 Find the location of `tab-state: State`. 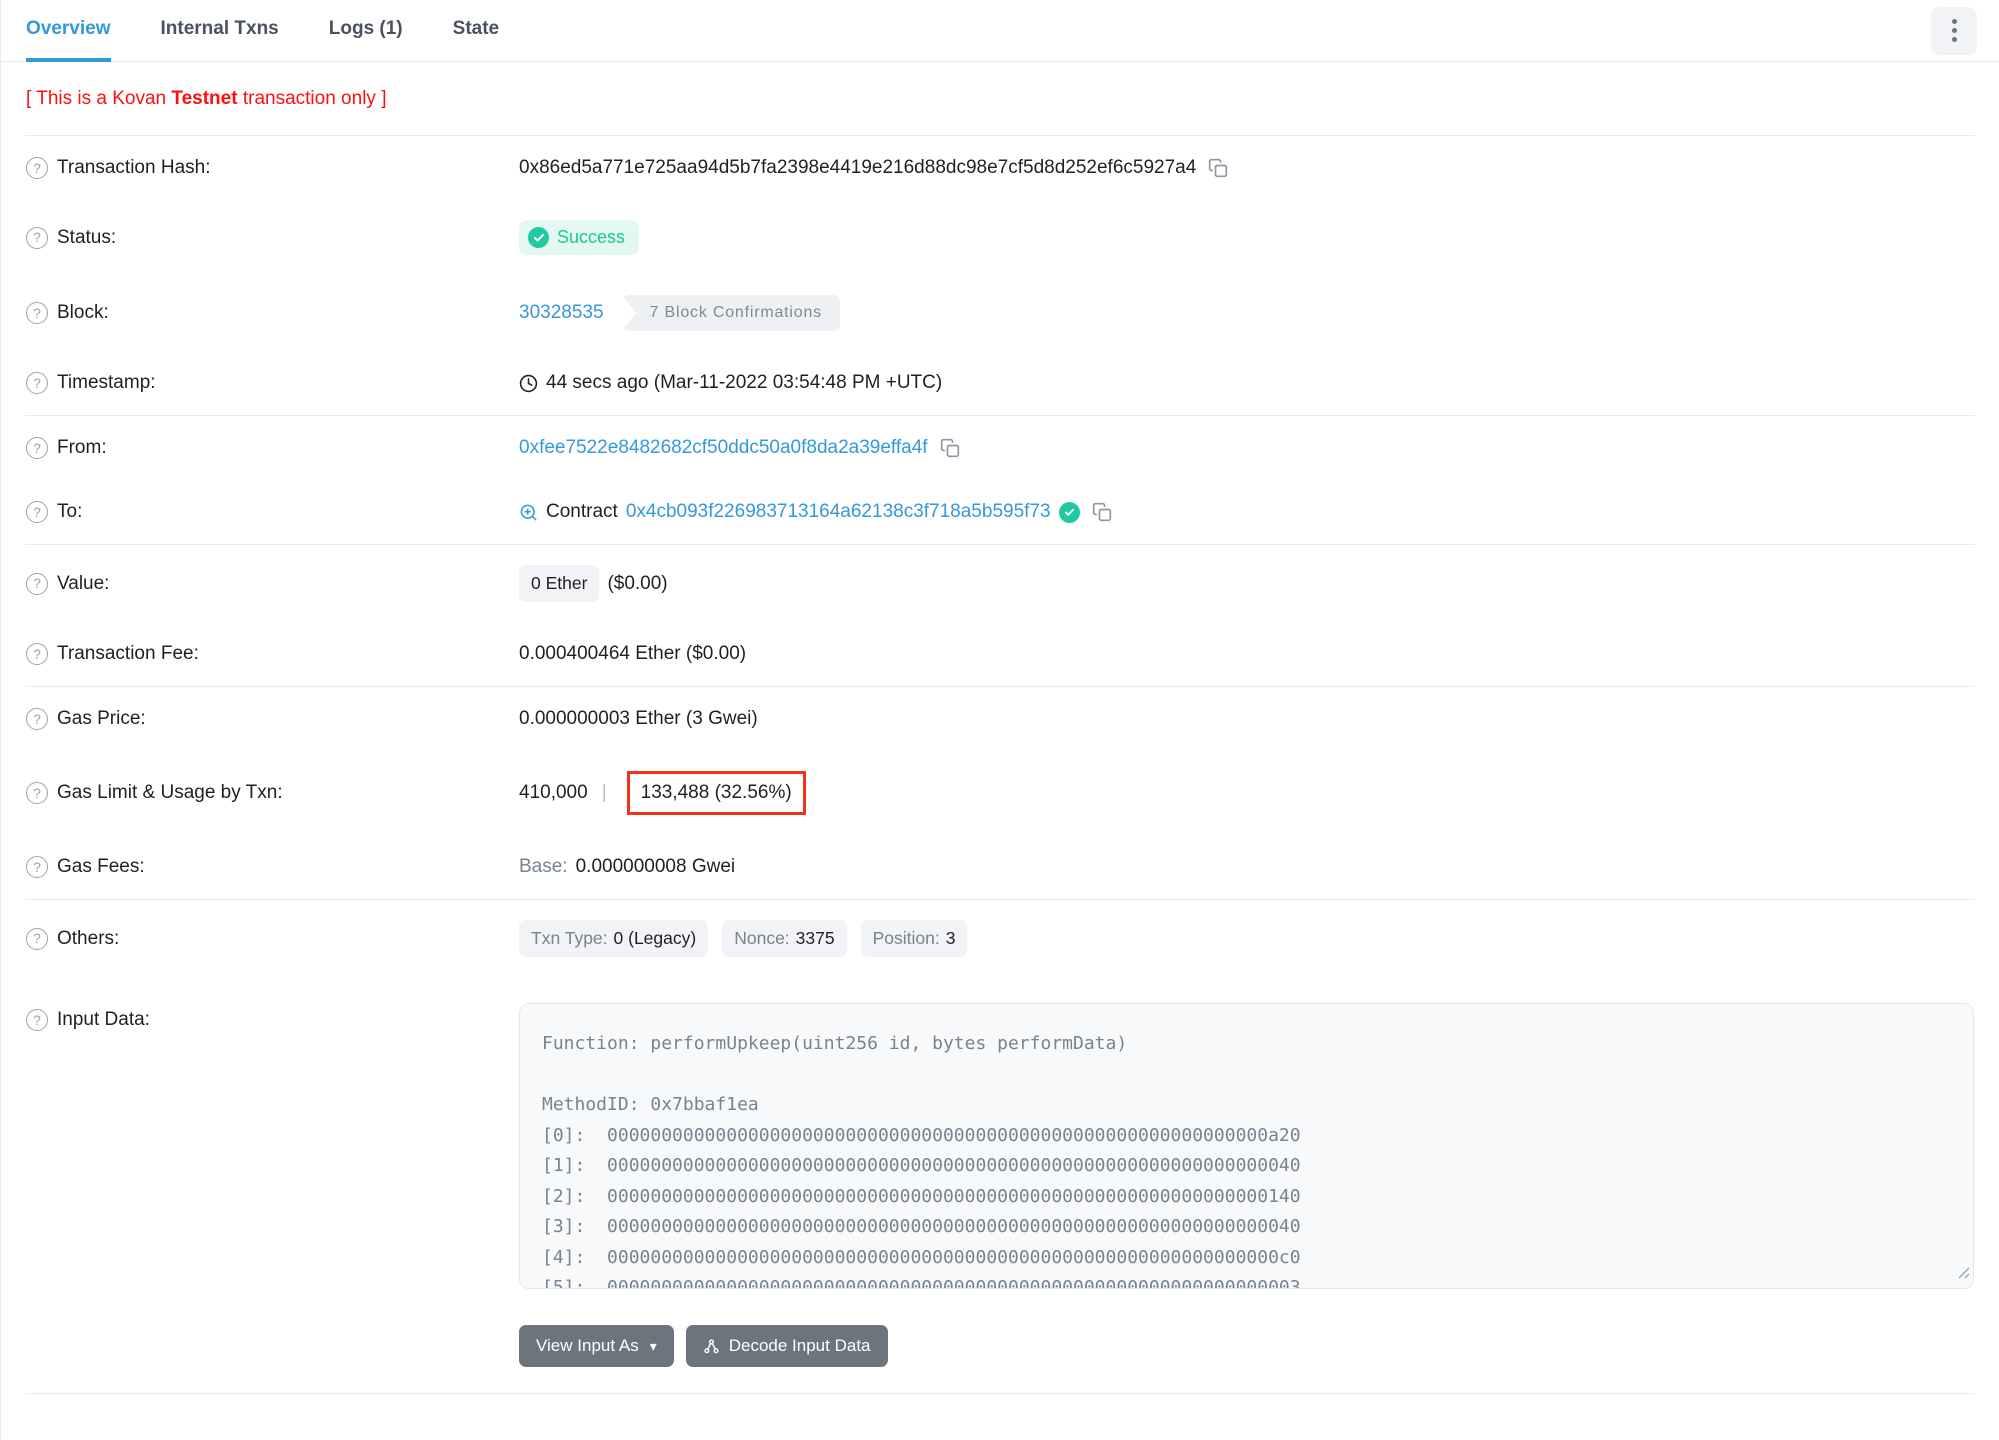

tab-state: State is located at coordinates (476, 31).